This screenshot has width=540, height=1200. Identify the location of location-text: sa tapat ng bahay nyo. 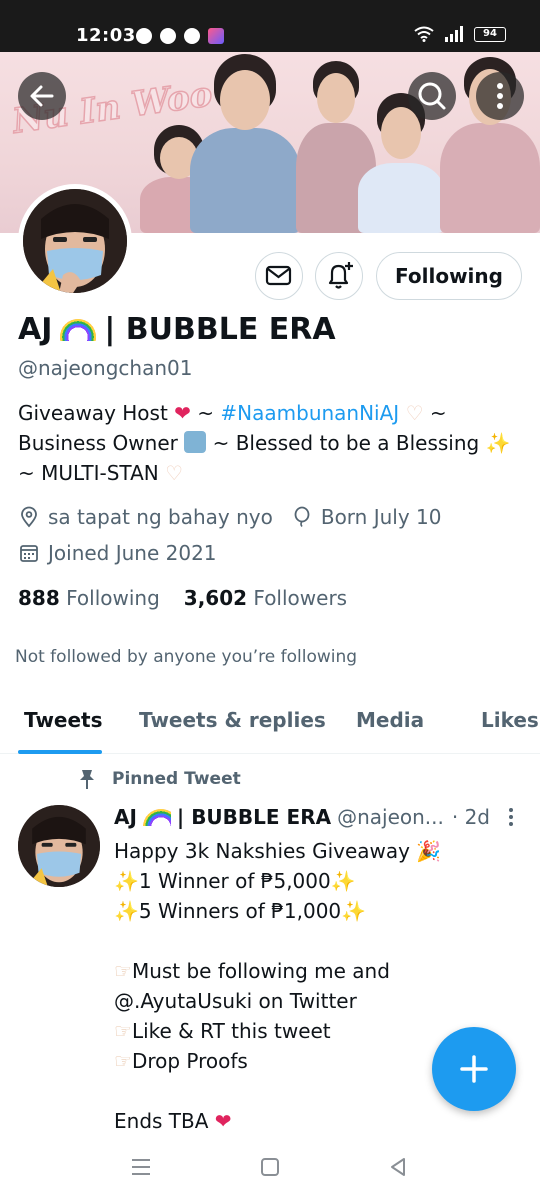
(160, 517).